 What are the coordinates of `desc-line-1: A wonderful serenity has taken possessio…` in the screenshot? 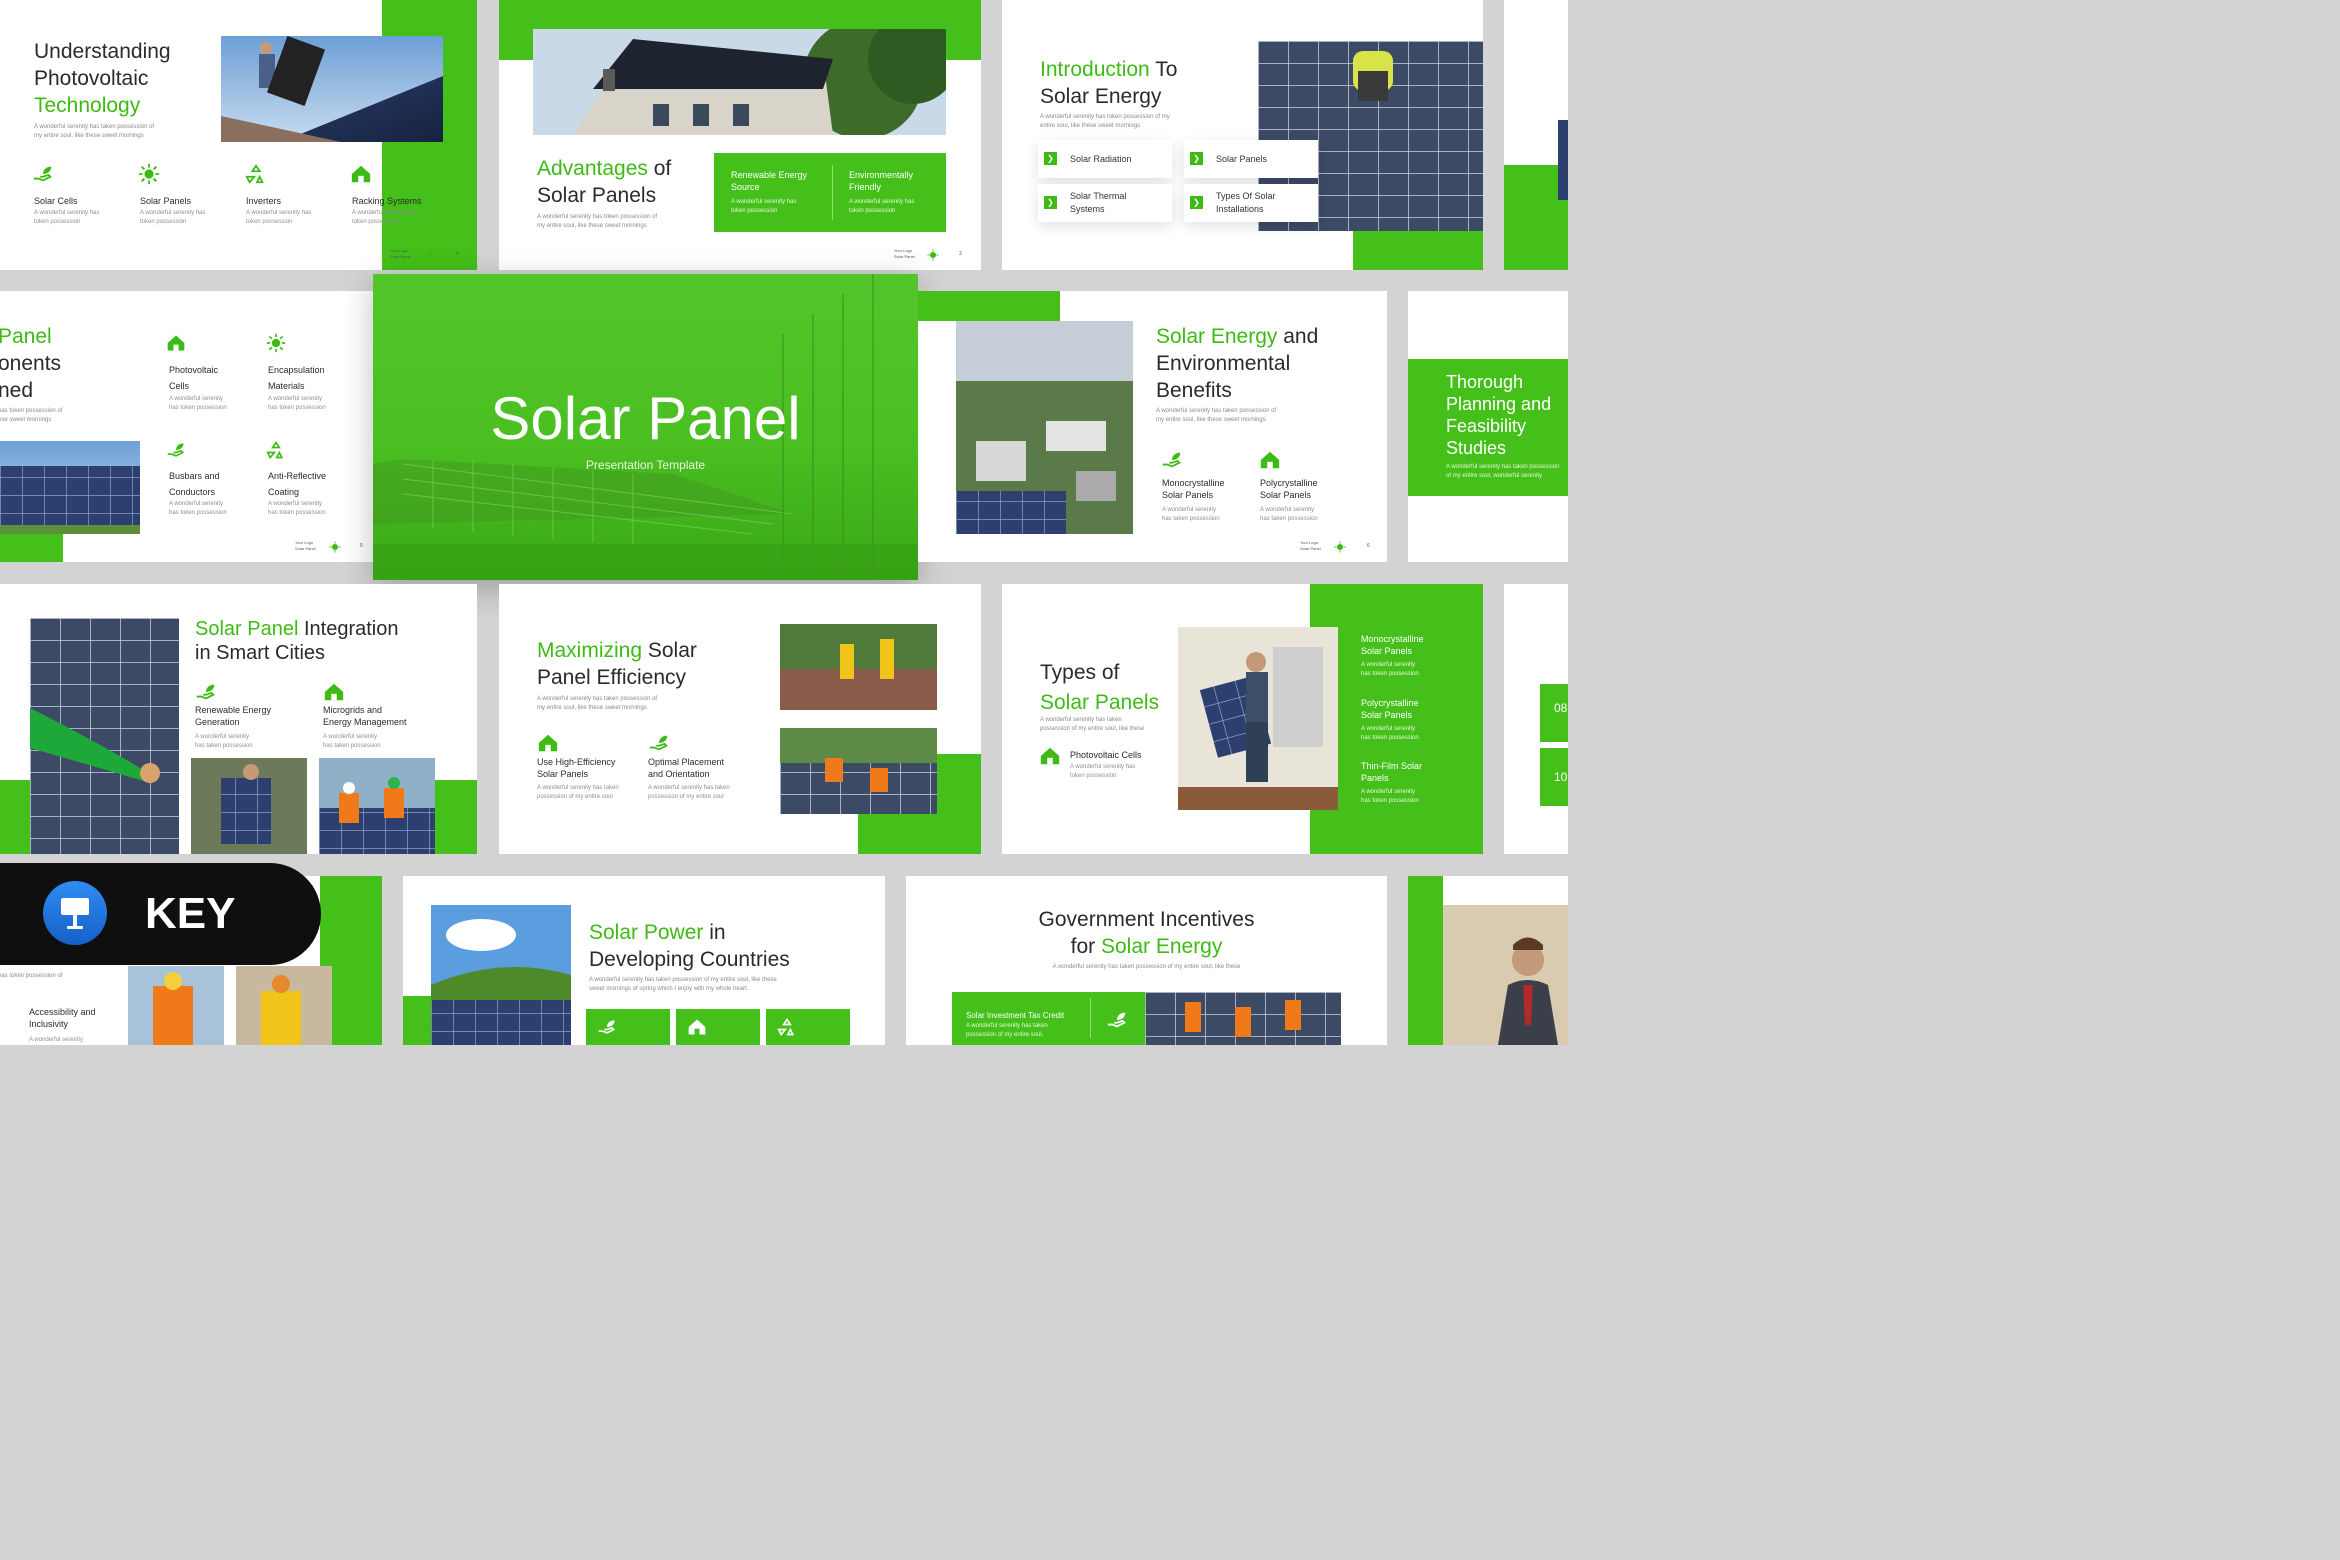 It's located at (1503, 467).